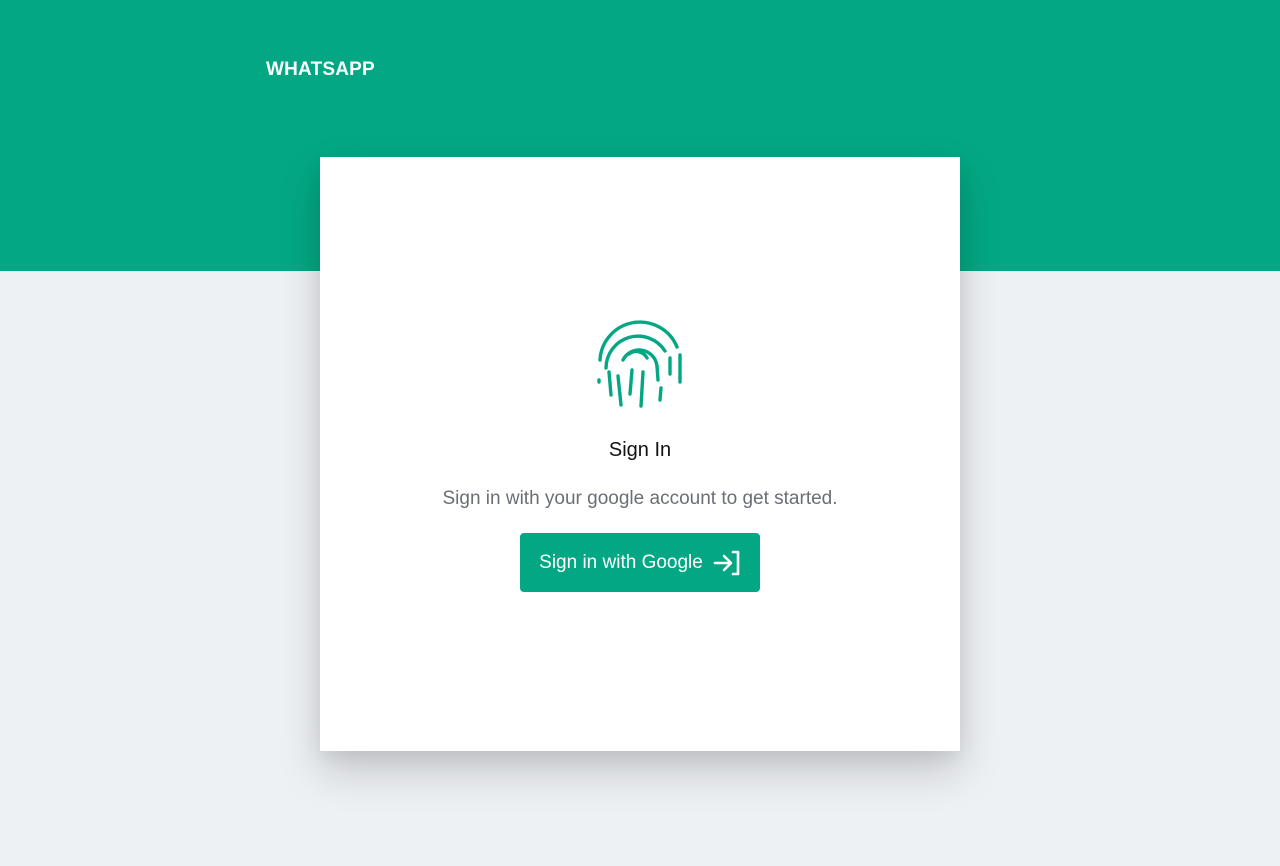  What do you see at coordinates (320, 69) in the screenshot?
I see `brand-title: WHATSAPP` at bounding box center [320, 69].